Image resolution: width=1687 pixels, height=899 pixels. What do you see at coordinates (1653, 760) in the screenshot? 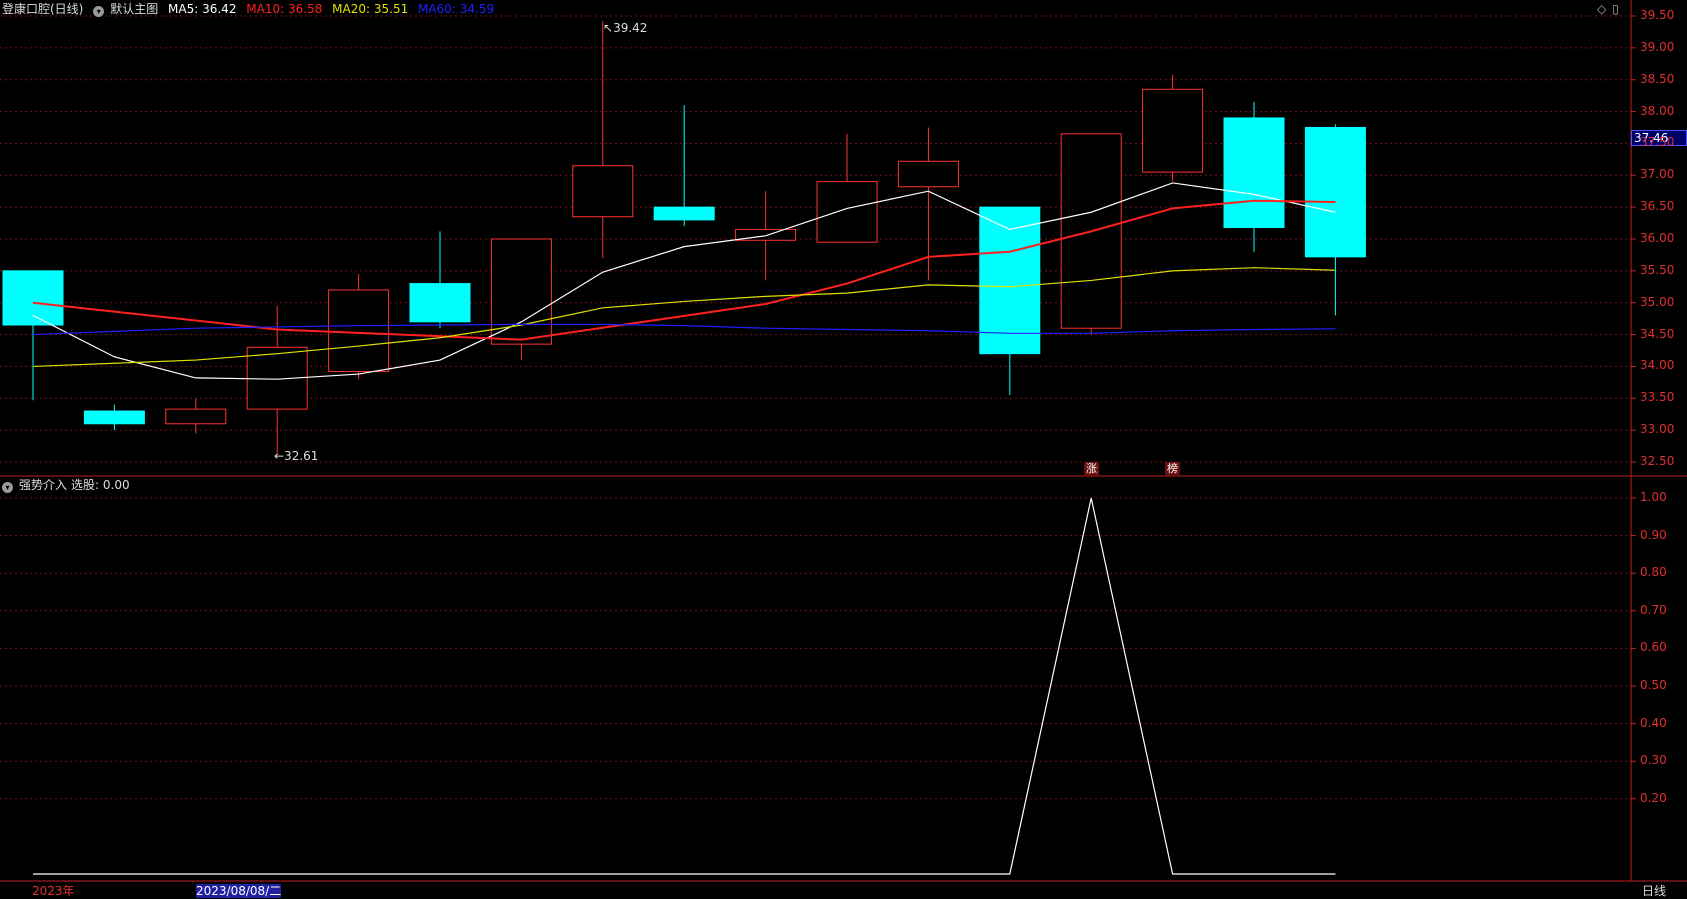
I see `y-tick-label: 0.30` at bounding box center [1653, 760].